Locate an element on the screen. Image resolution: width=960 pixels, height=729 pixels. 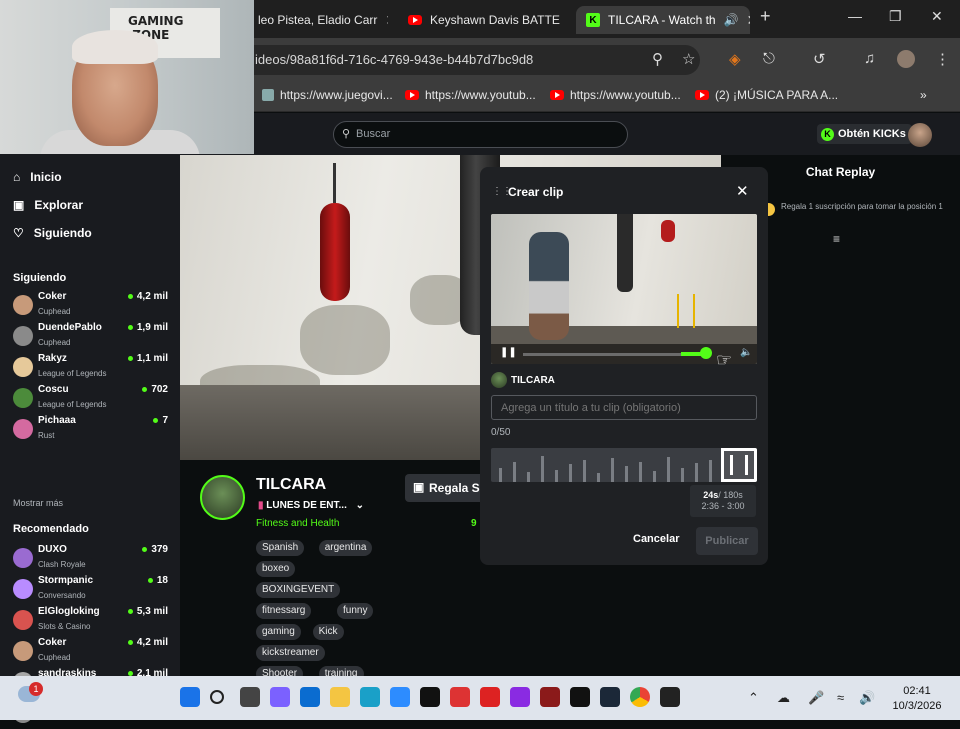
tiktok-icon is located at coordinates (580, 697).